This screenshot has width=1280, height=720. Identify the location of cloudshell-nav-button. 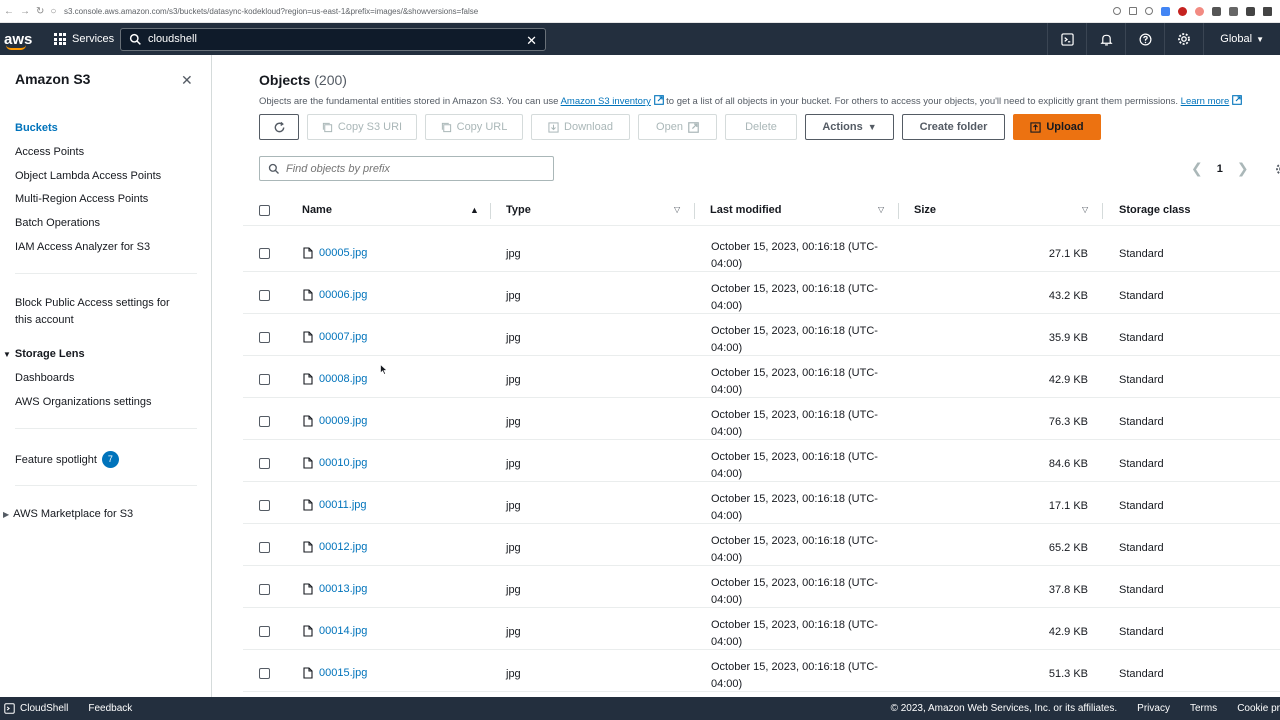
(1066, 39).